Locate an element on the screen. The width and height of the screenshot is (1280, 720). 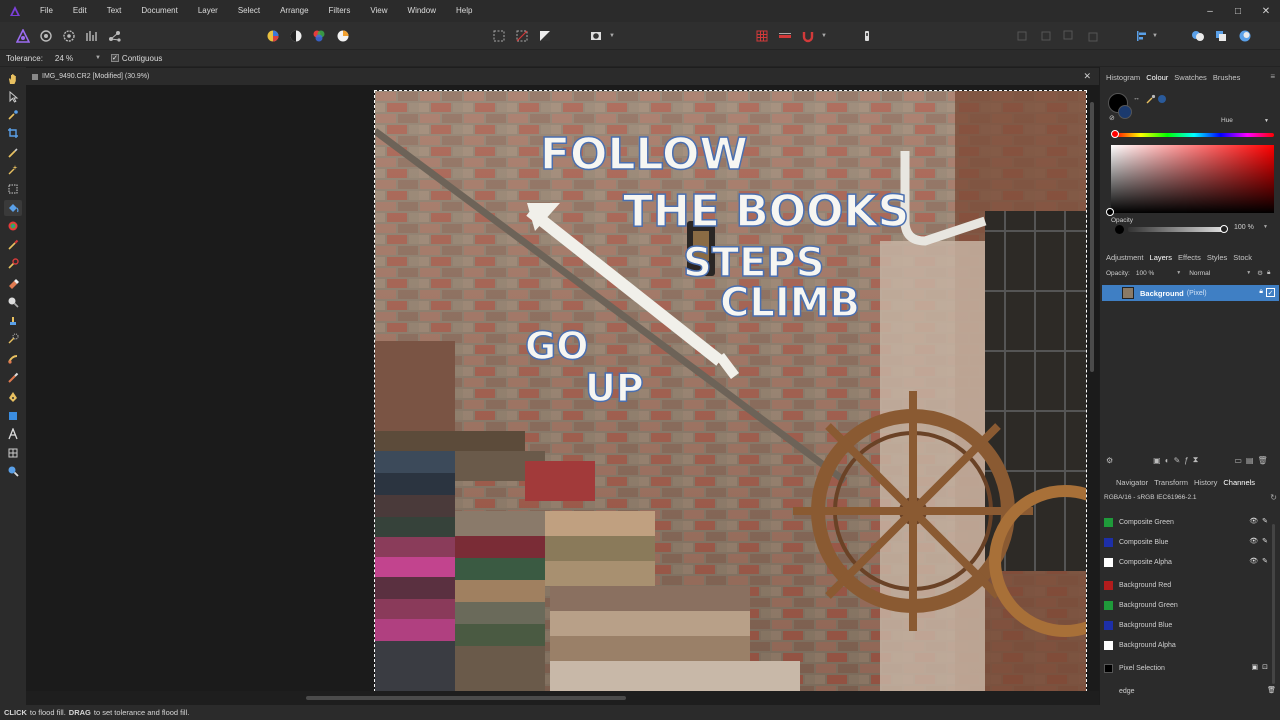
tab-history: History is located at coordinates (1205, 482).